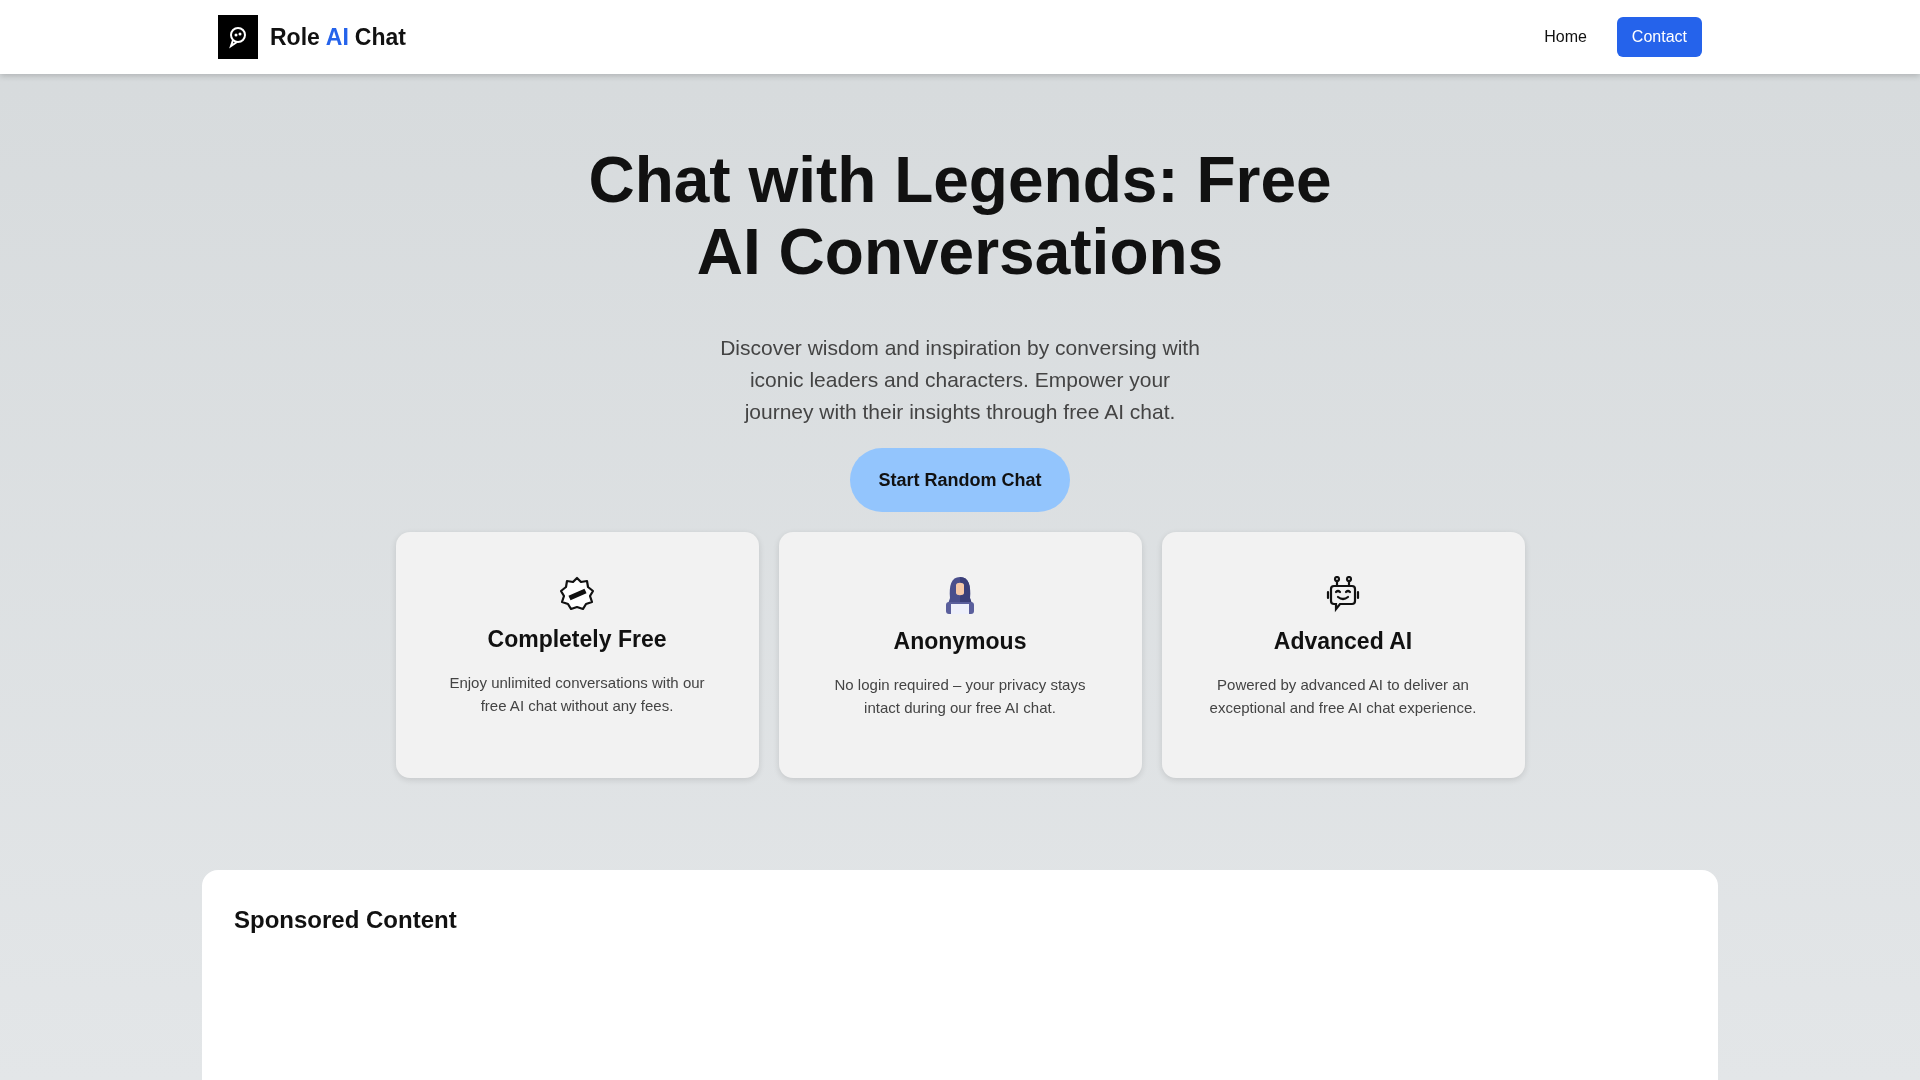  What do you see at coordinates (960, 595) in the screenshot?
I see `hooded-figure-icon` at bounding box center [960, 595].